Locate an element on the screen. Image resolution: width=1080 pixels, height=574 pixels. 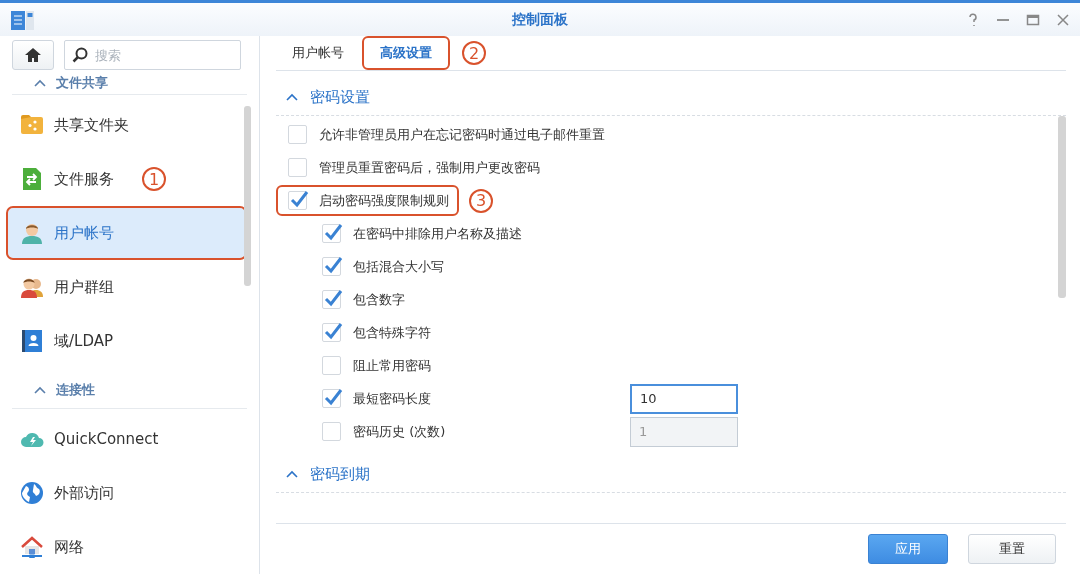
checkbox-label: 密码历史 (次数) is located at coordinates (399, 431).